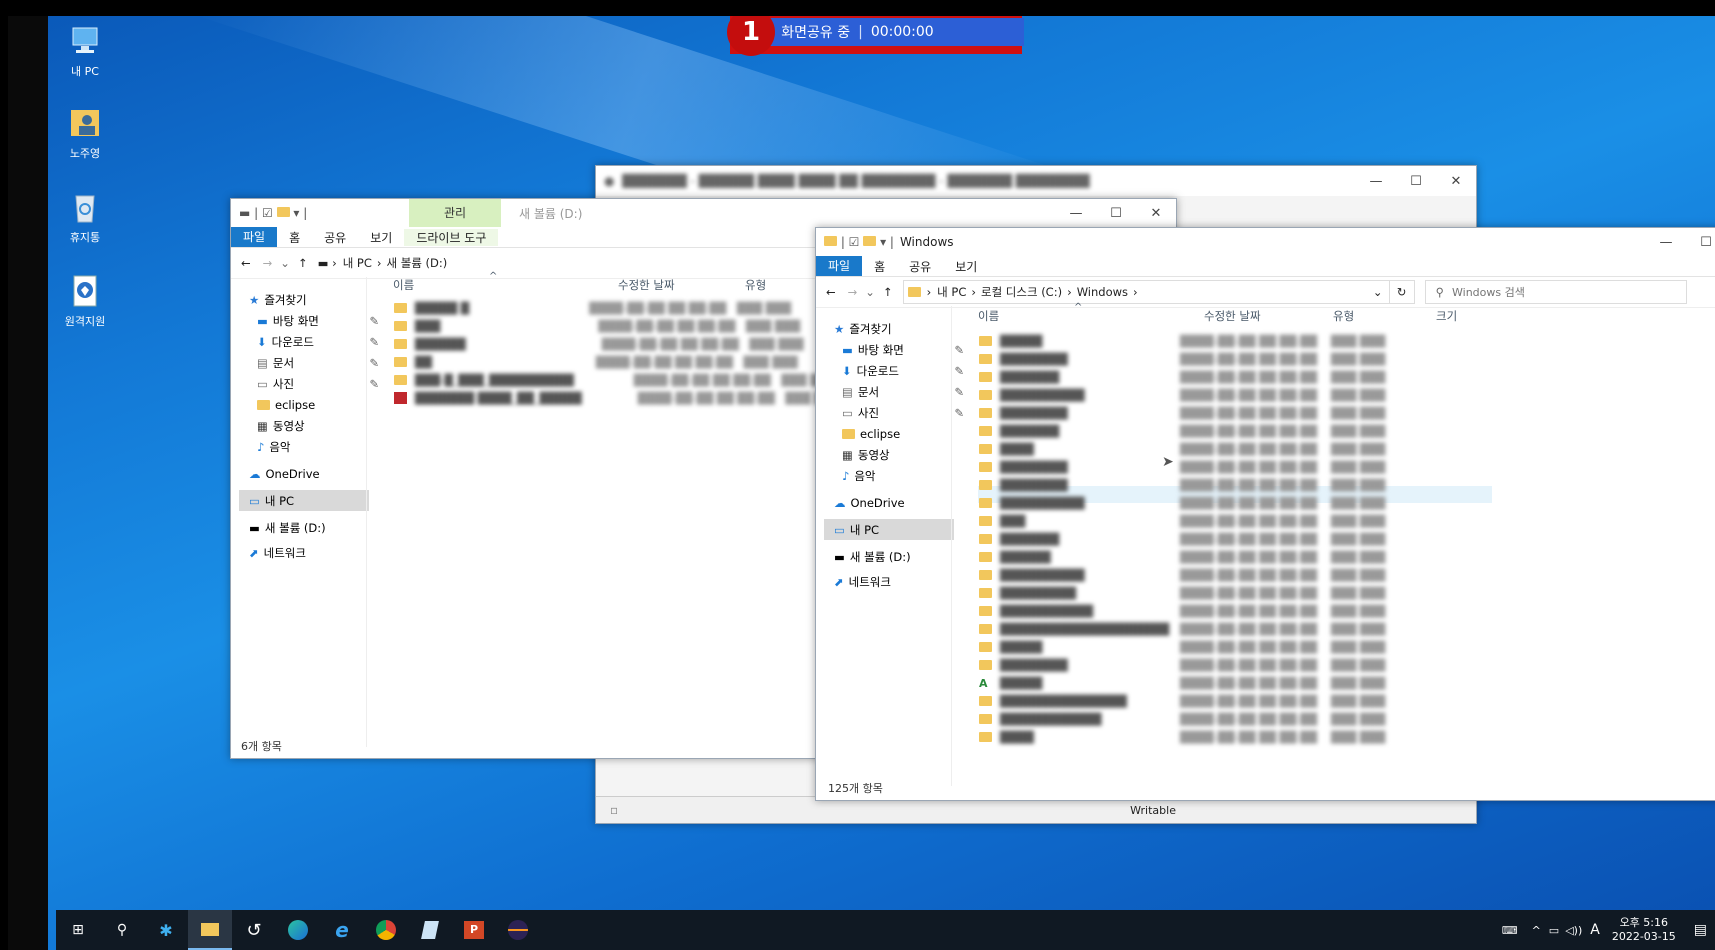 This screenshot has width=1715, height=950. What do you see at coordinates (1700, 930) in the screenshot?
I see `notification-icon: ▤` at bounding box center [1700, 930].